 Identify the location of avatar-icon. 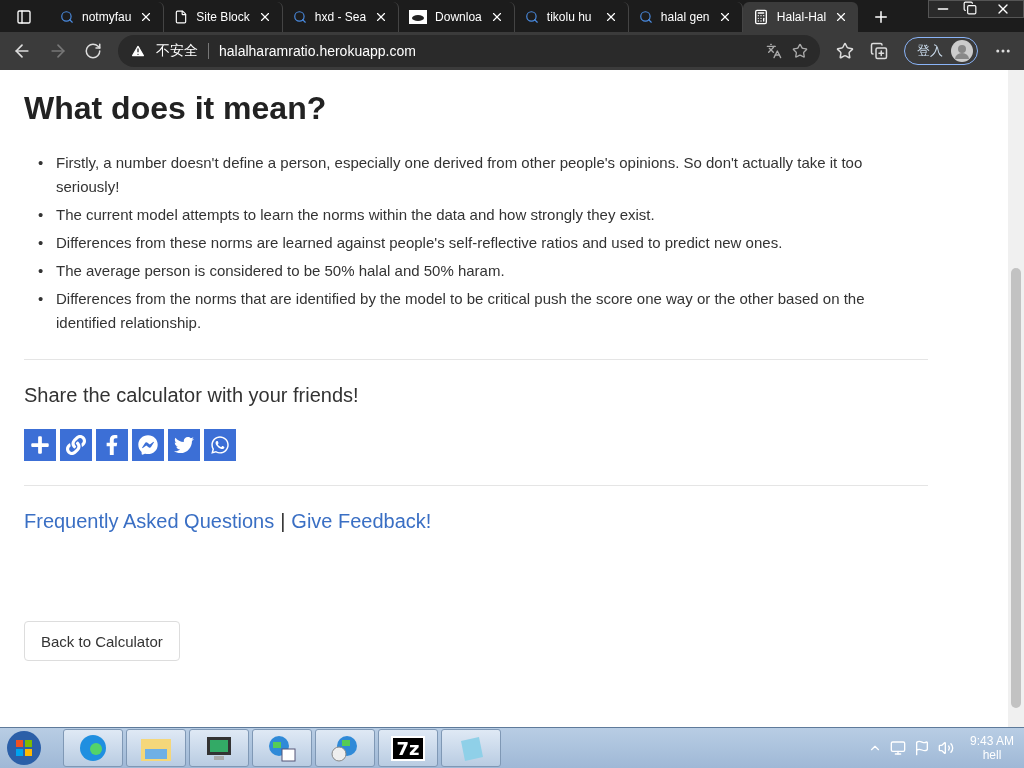
(962, 51).